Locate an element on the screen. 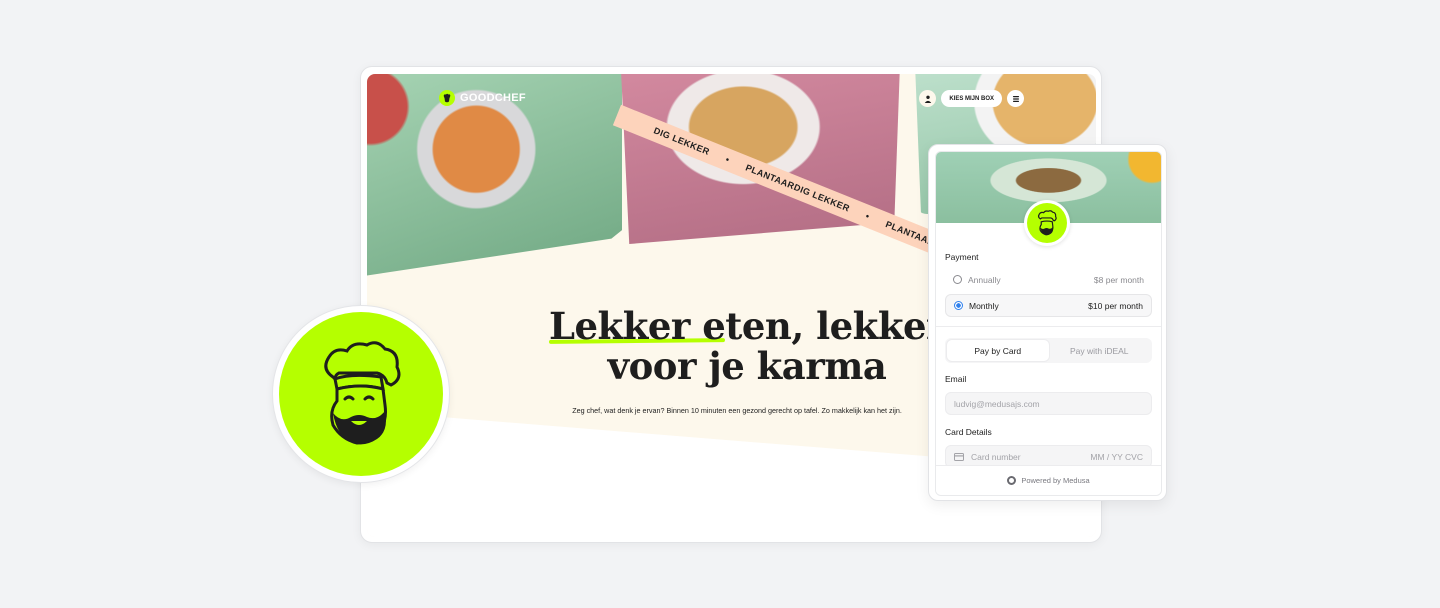 Image resolution: width=1440 pixels, height=608 pixels. email-input: ludvig@medusajs.com is located at coordinates (1048, 403).